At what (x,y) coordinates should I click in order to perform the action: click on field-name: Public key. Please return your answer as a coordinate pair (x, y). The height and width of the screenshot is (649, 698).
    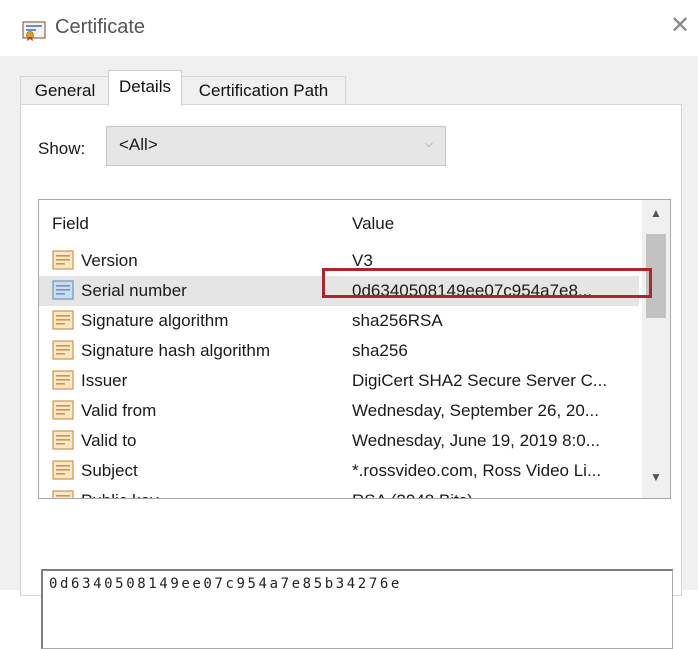
    Looking at the image, I should click on (119, 494).